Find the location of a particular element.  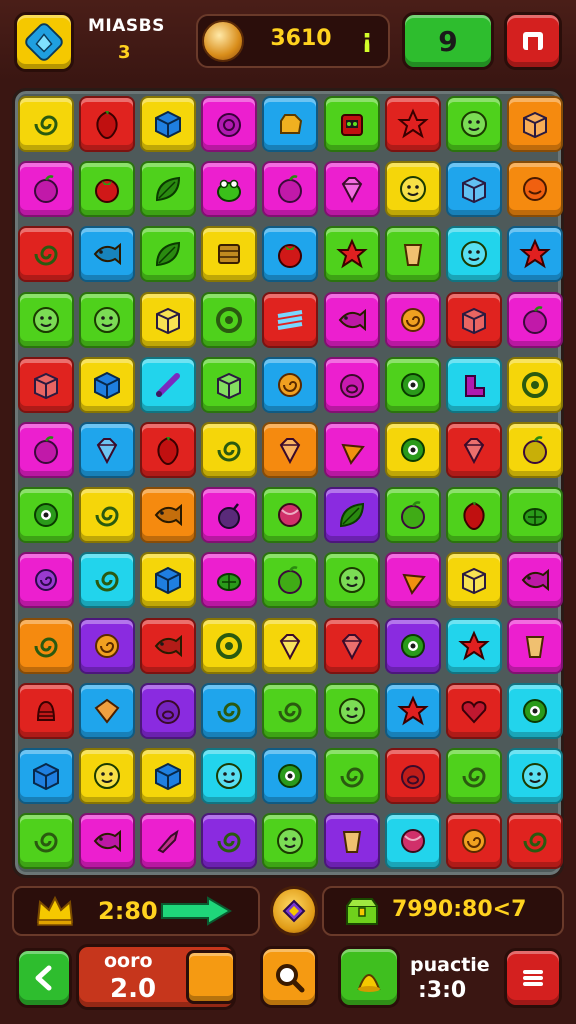

star-badge-button is located at coordinates (294, 911).